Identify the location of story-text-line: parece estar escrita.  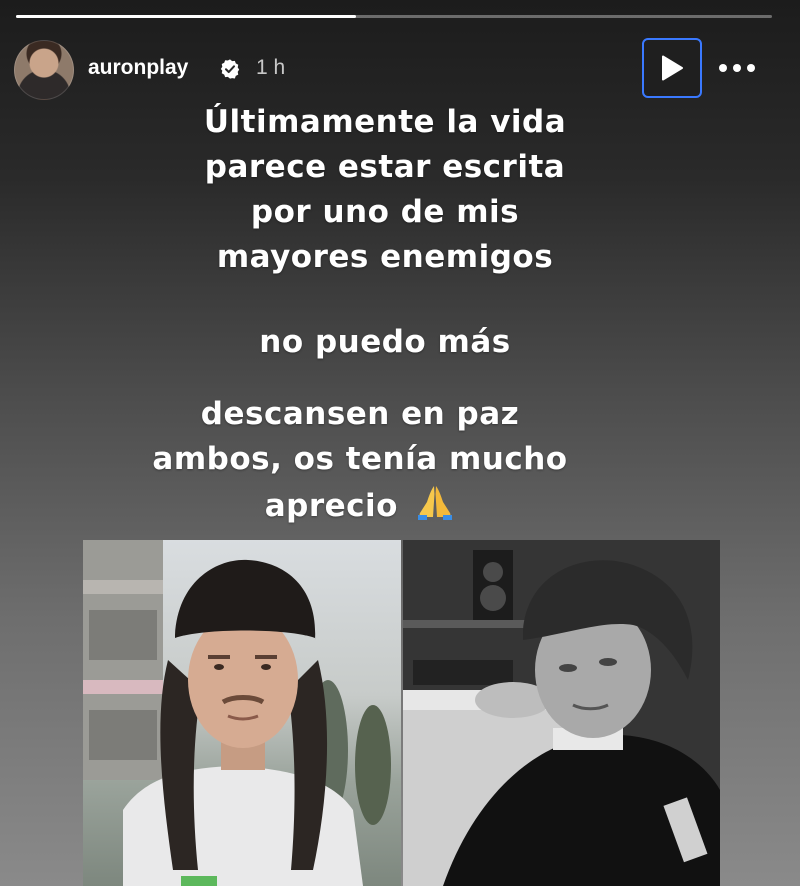
(385, 167).